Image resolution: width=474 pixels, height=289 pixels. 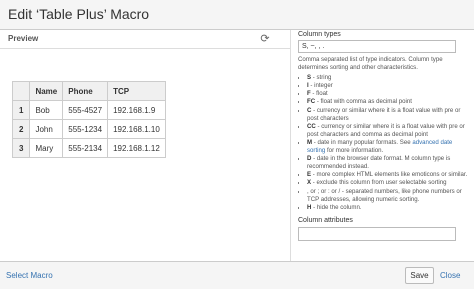 I want to click on column-types-label: Column types, so click(x=319, y=34).